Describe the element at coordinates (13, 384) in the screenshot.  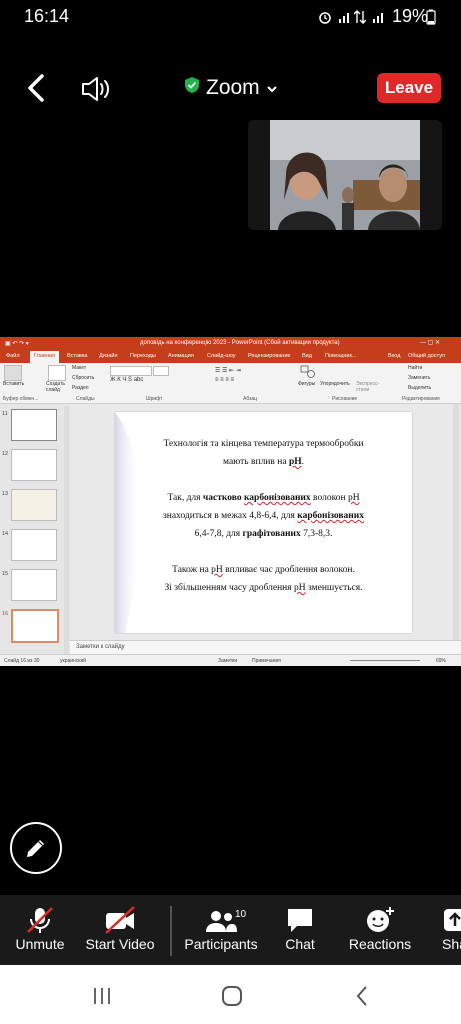
I see `paste-button: Вставить` at that location.